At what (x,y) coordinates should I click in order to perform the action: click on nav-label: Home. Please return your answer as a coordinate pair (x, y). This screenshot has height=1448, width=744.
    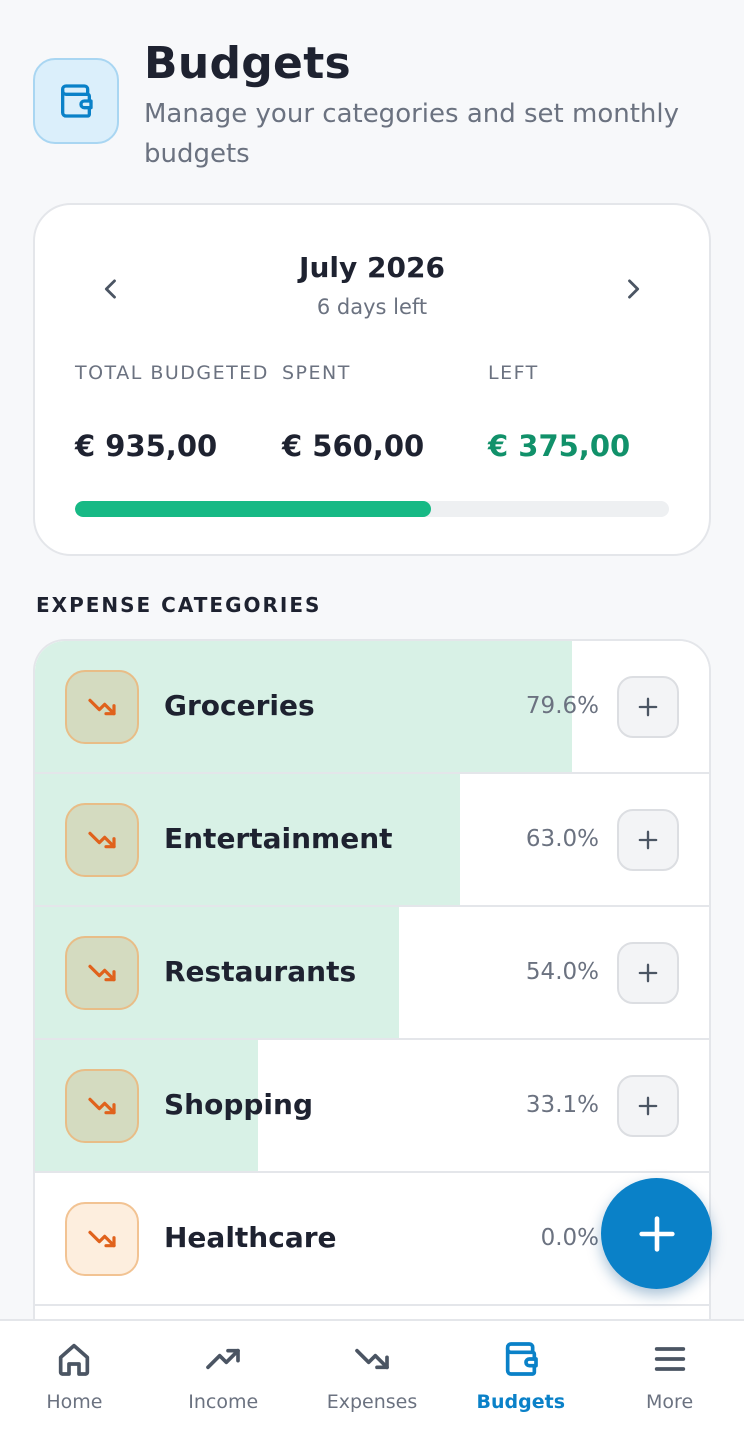
    Looking at the image, I should click on (74, 1402).